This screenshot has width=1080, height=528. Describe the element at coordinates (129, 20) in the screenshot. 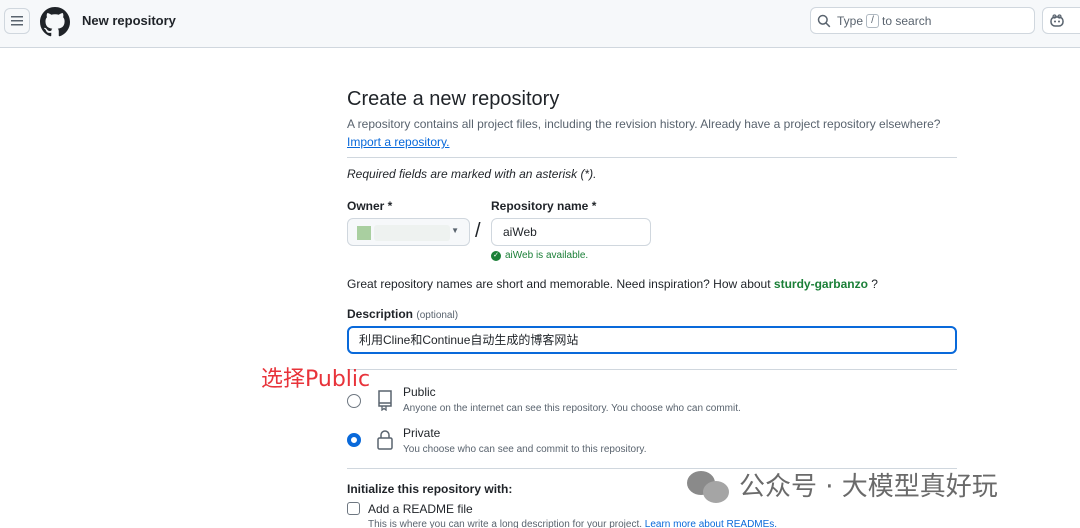

I see `header-title: New repository` at that location.